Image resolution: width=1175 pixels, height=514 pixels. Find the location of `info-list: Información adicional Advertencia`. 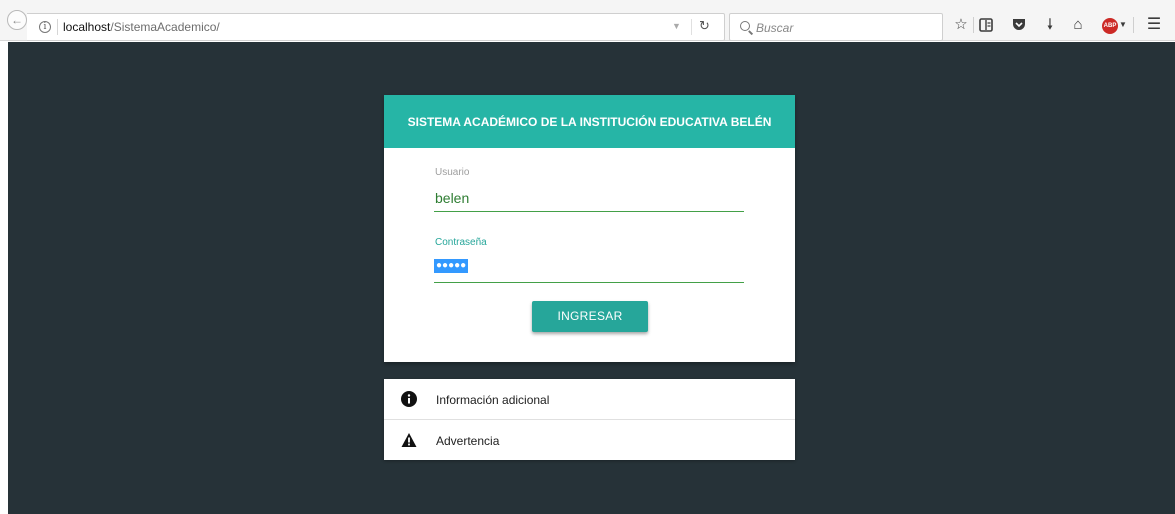

info-list: Información adicional Advertencia is located at coordinates (589, 419).